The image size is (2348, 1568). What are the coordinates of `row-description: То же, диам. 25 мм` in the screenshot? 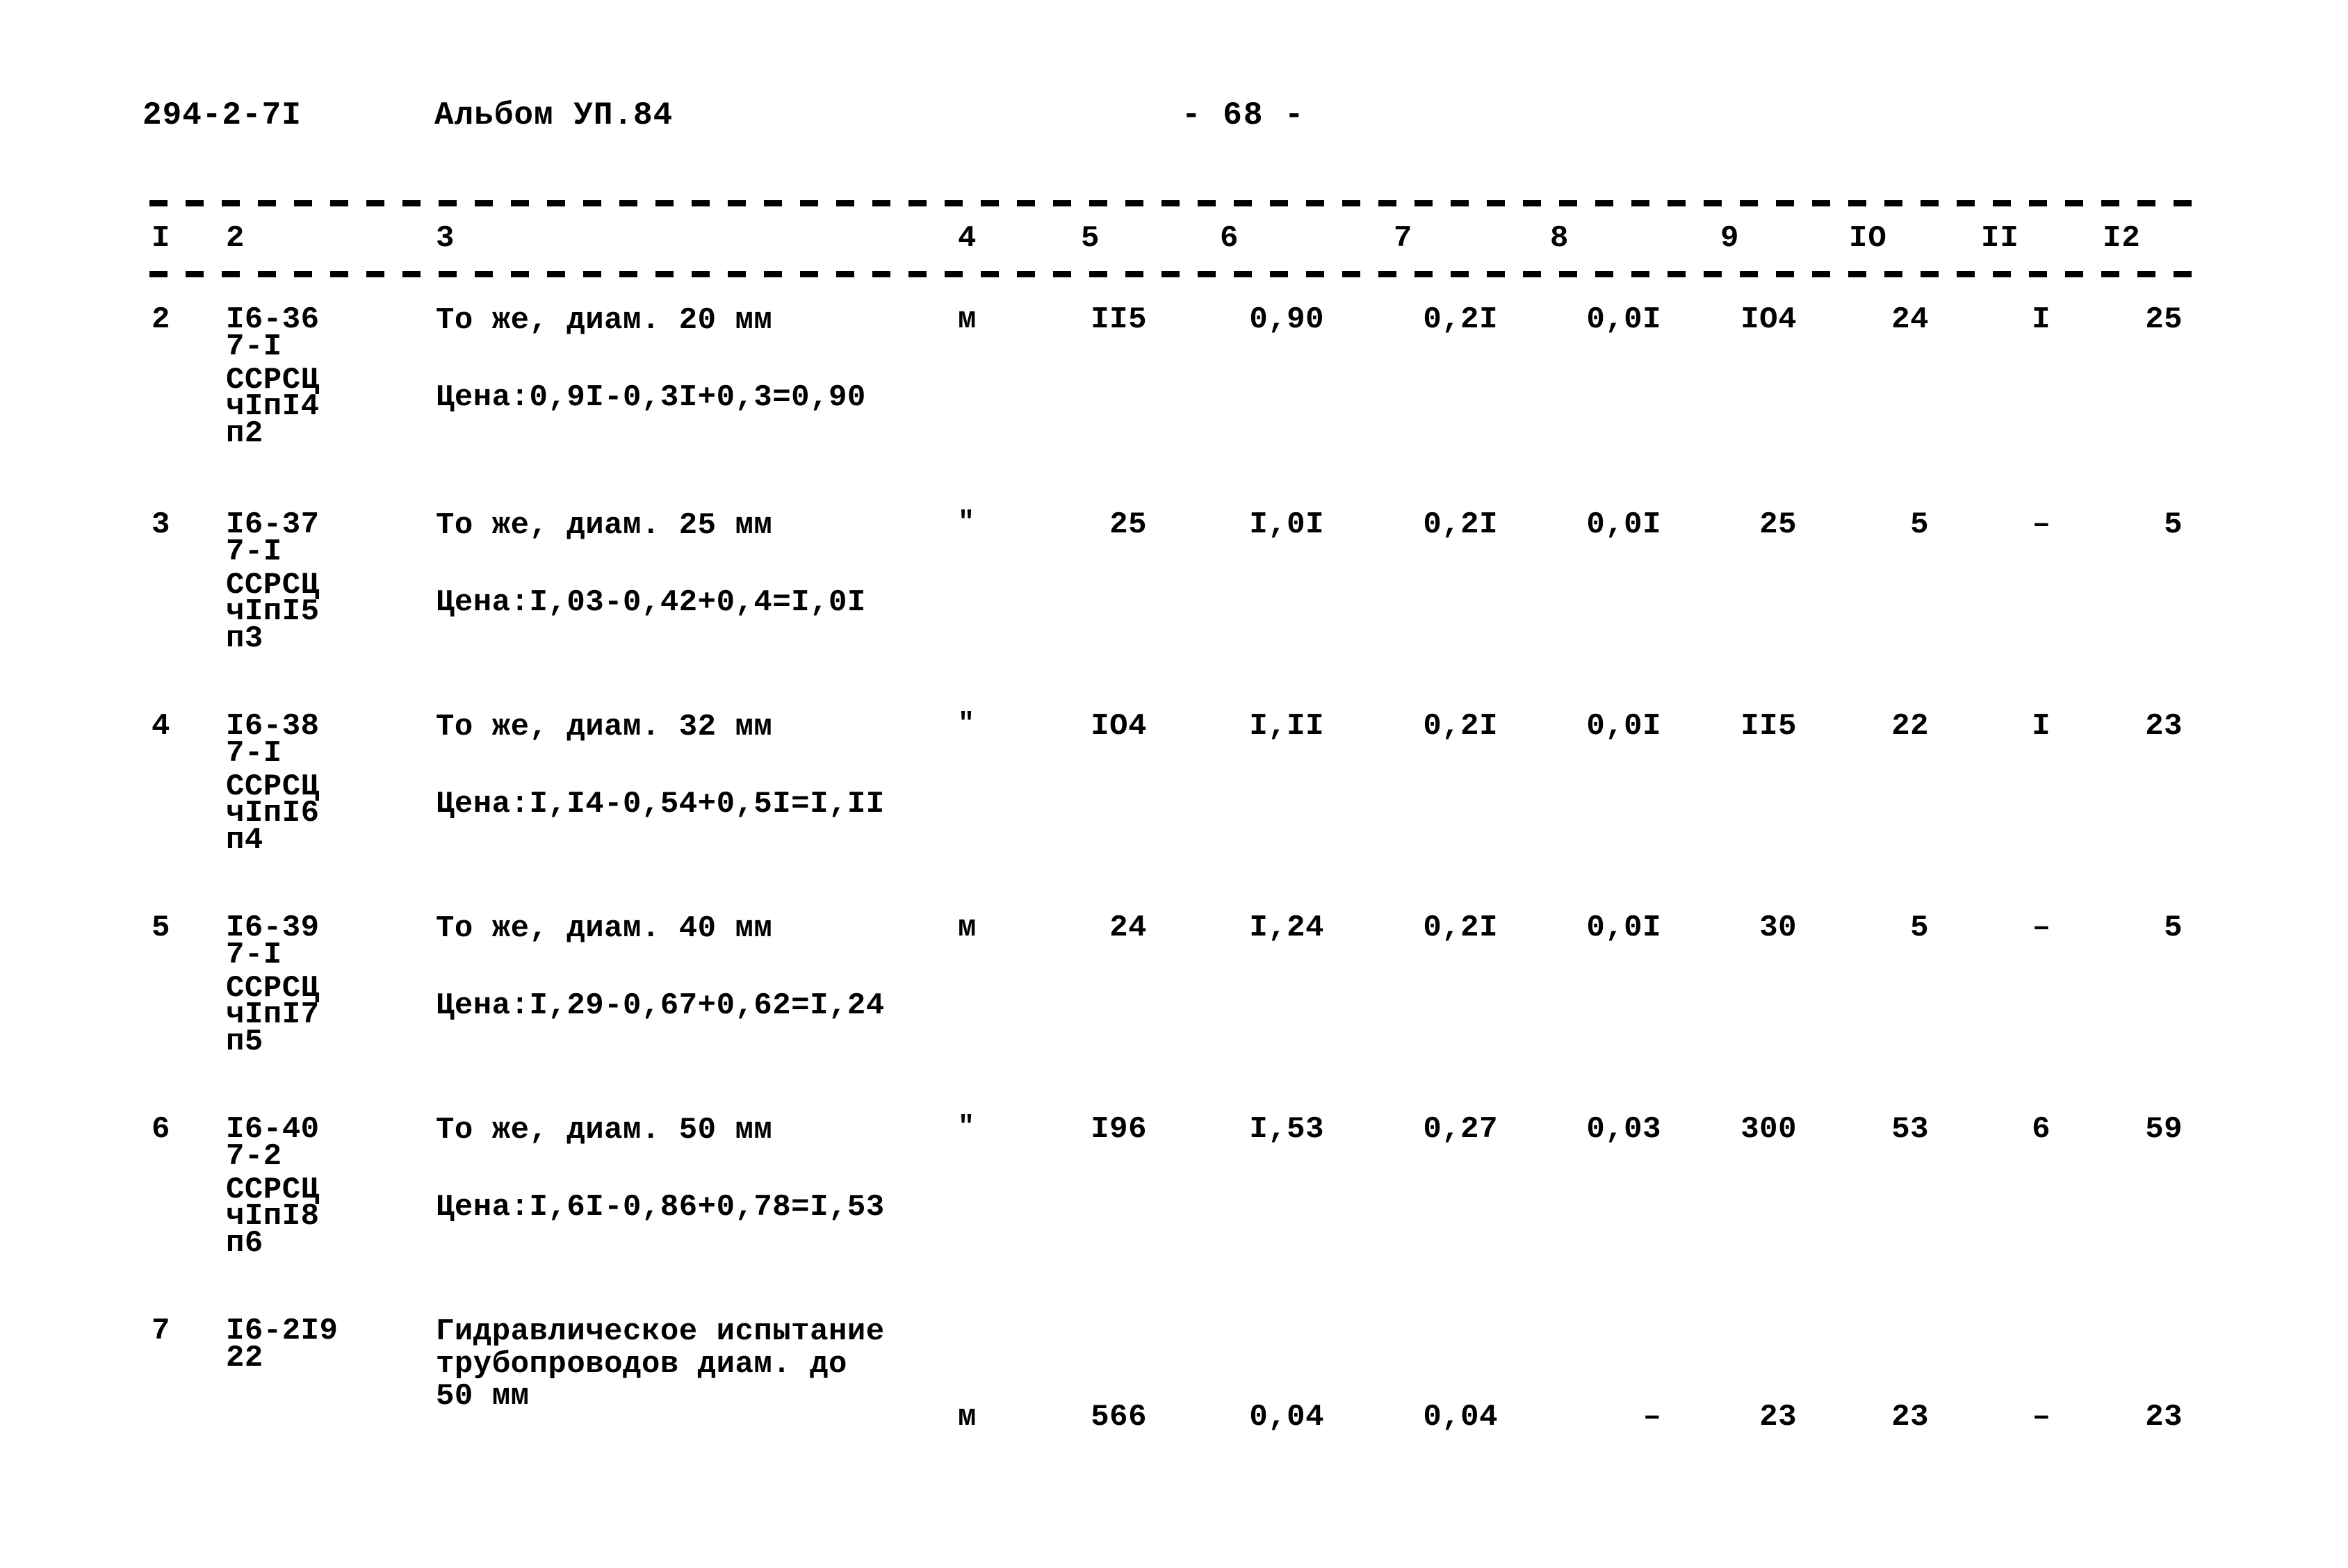 It's located at (604, 525).